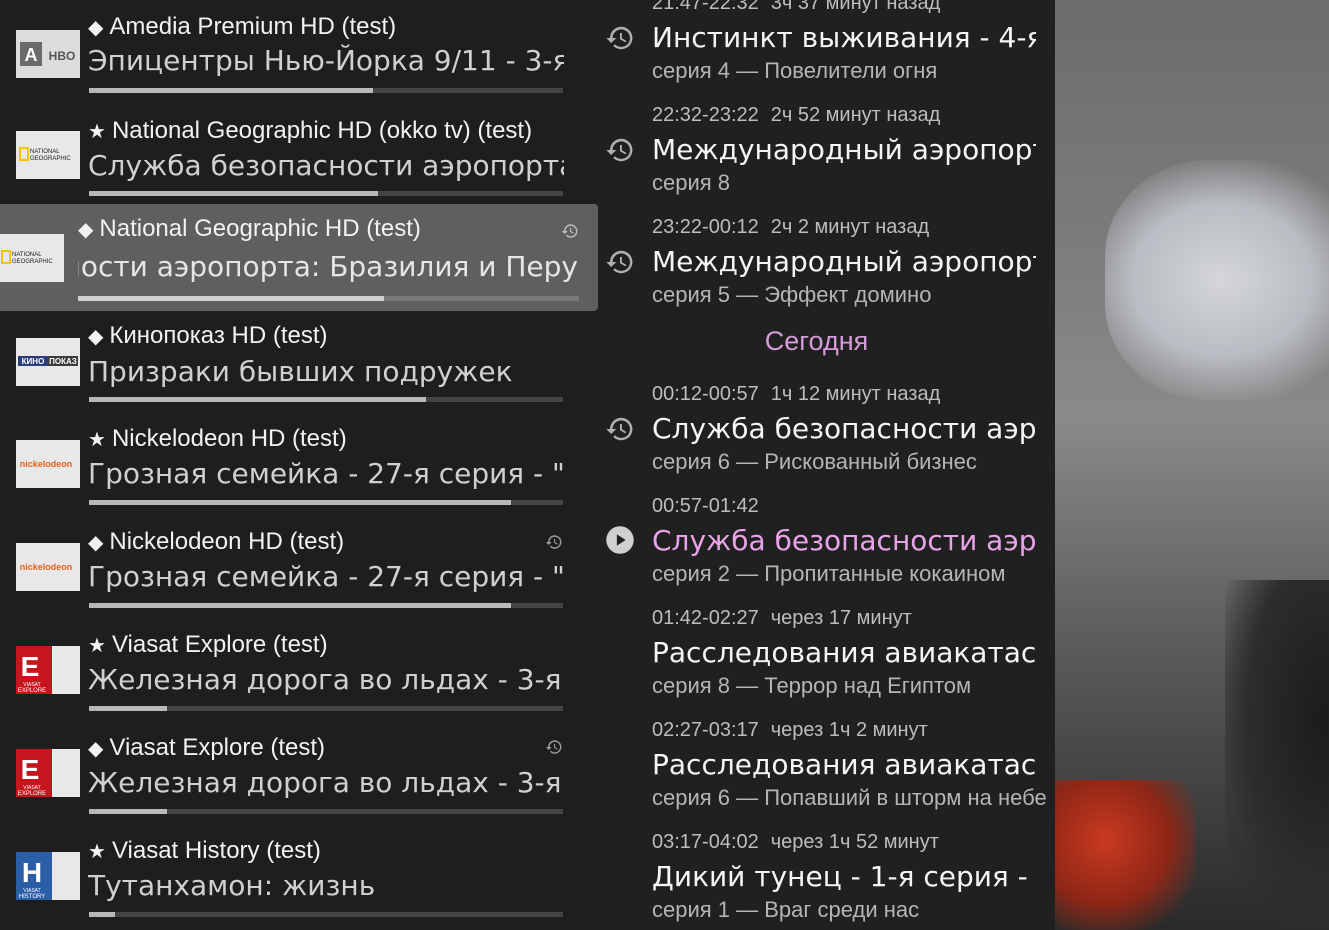  What do you see at coordinates (32, 262) in the screenshot?
I see `logo-text-line2: GEOGRAPHIC` at bounding box center [32, 262].